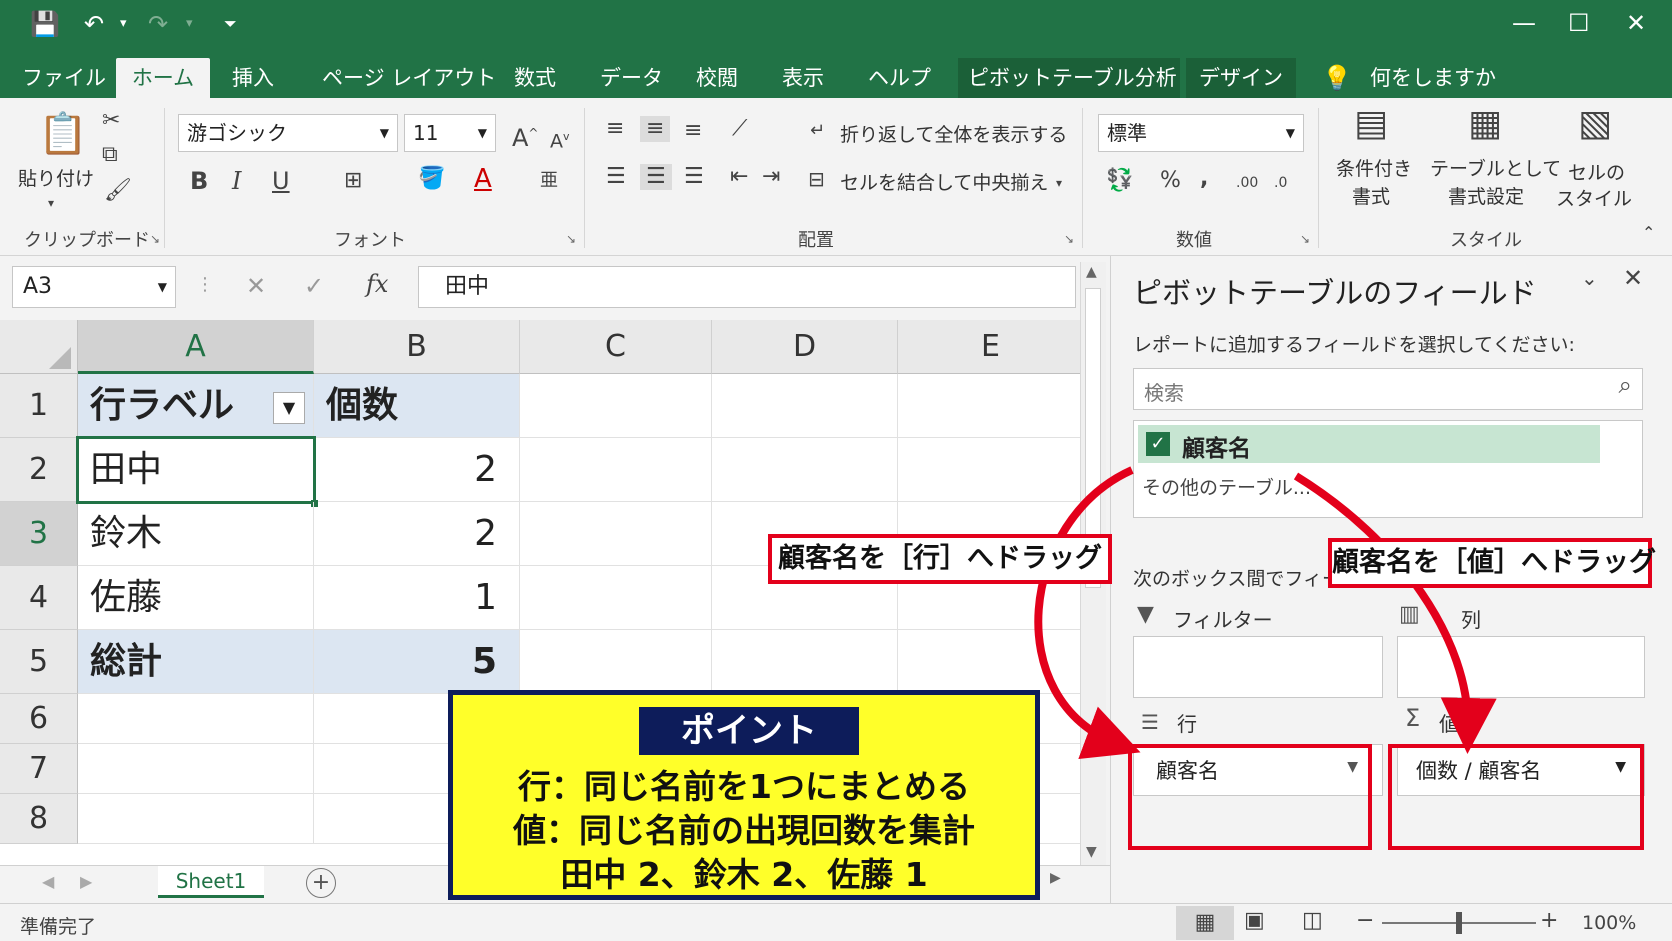  I want to click on values-area-highlight, so click(1516, 797).